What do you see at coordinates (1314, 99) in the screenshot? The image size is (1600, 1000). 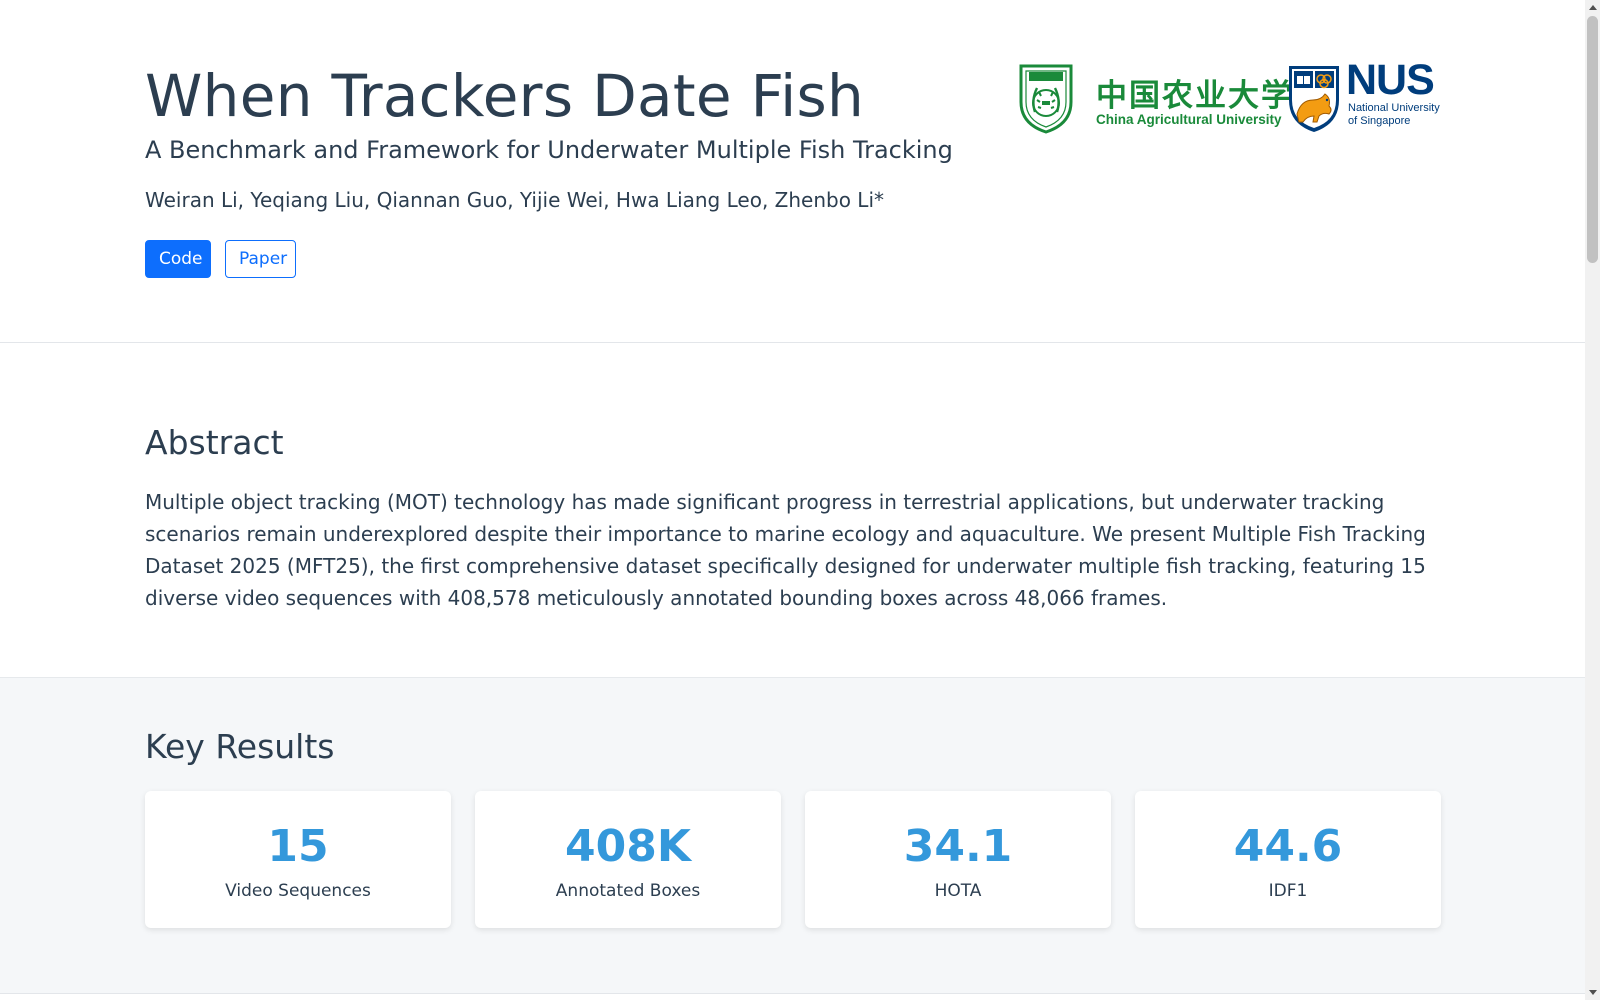 I see `nus-crest-logo` at bounding box center [1314, 99].